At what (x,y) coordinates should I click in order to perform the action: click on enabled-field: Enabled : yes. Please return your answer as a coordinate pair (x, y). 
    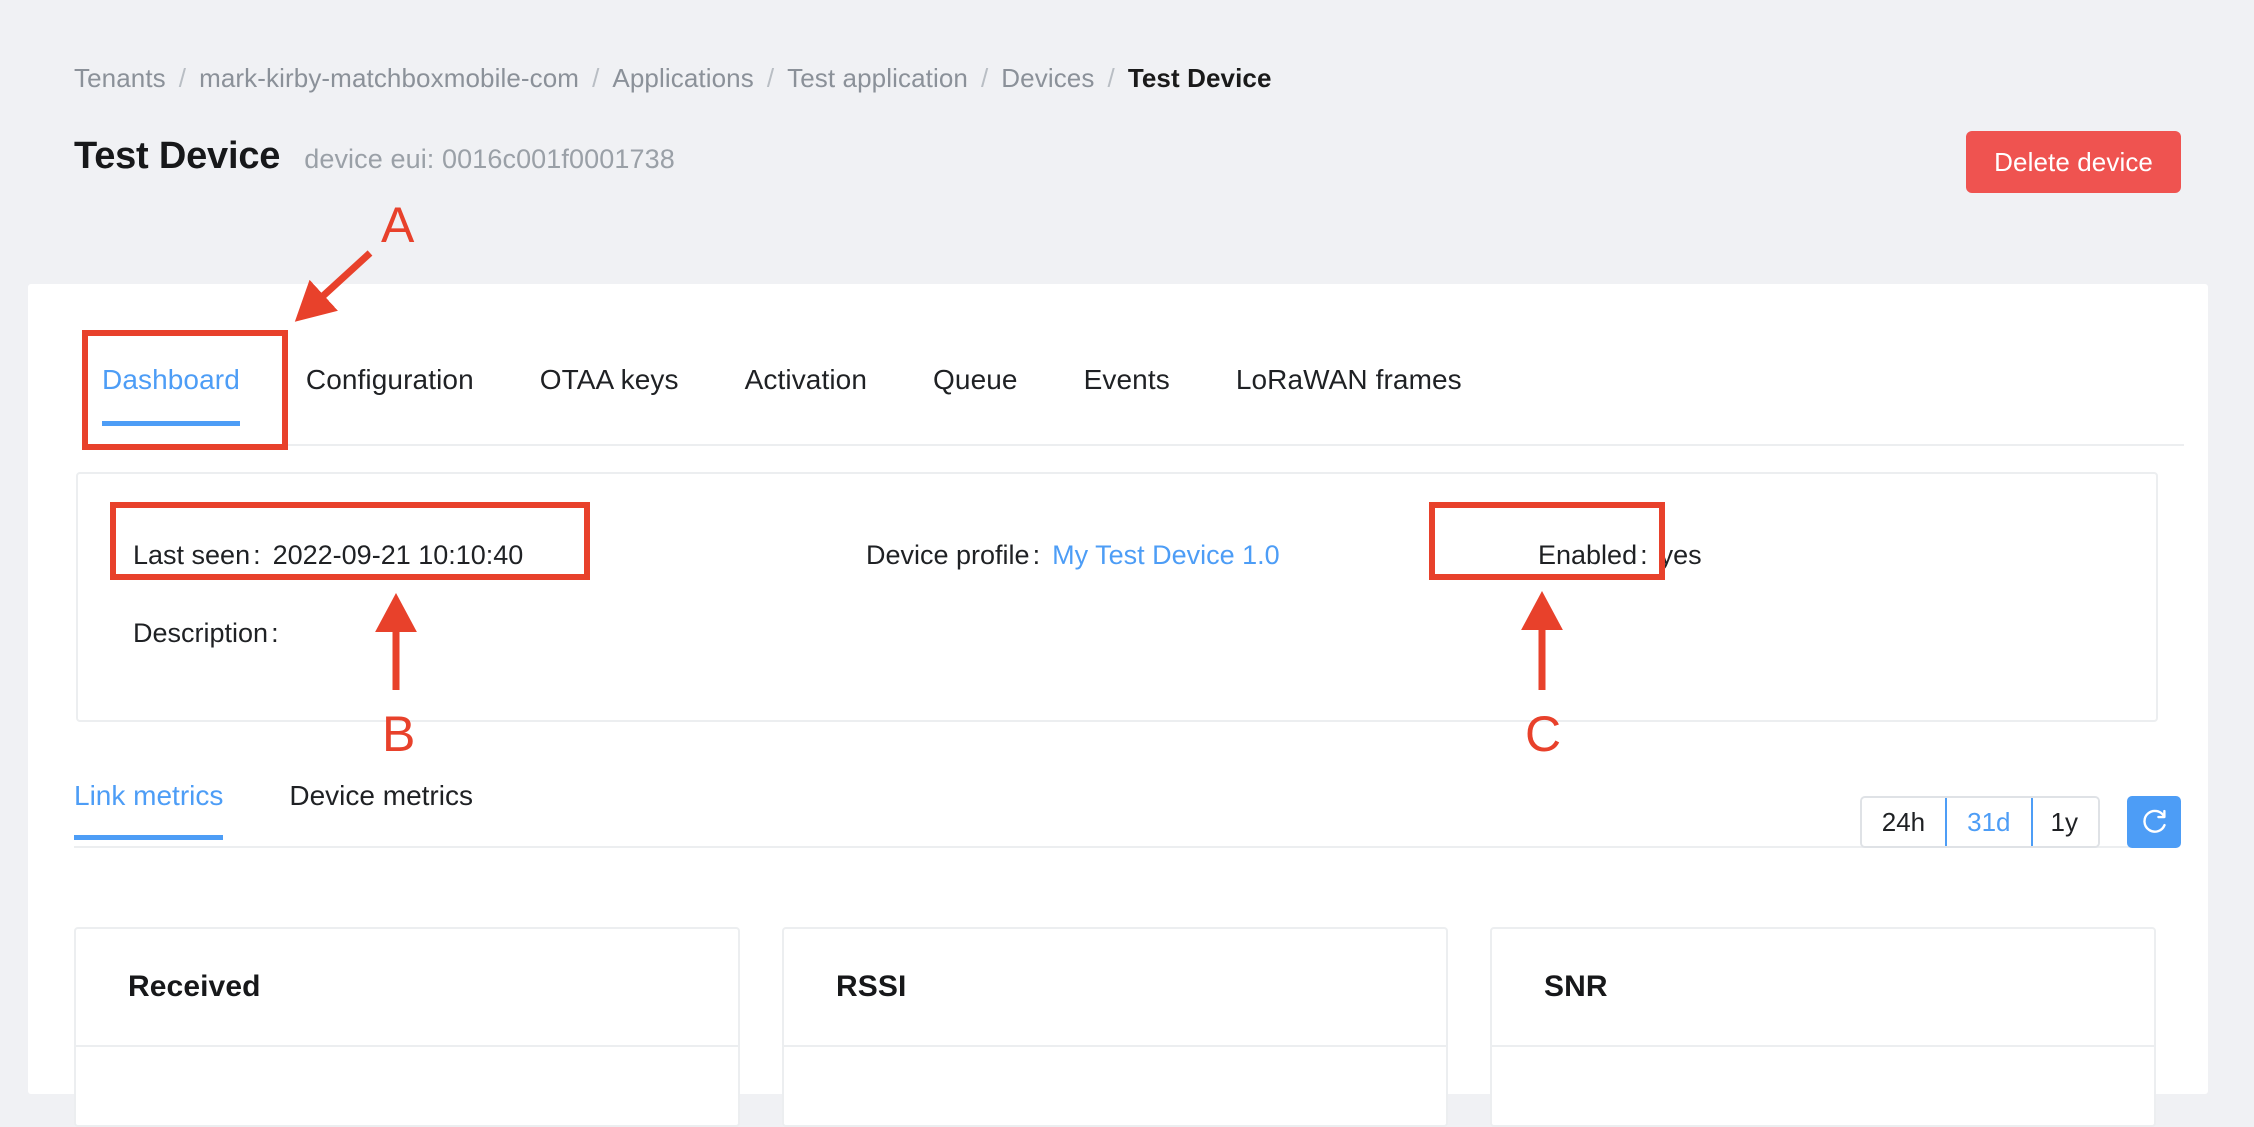
    Looking at the image, I should click on (1748, 555).